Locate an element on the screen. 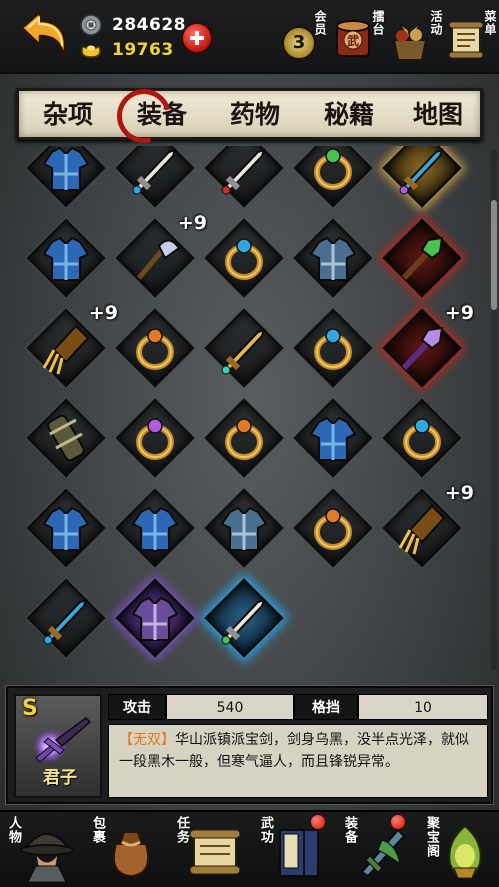  golden-dagger-icon is located at coordinates (243, 351).